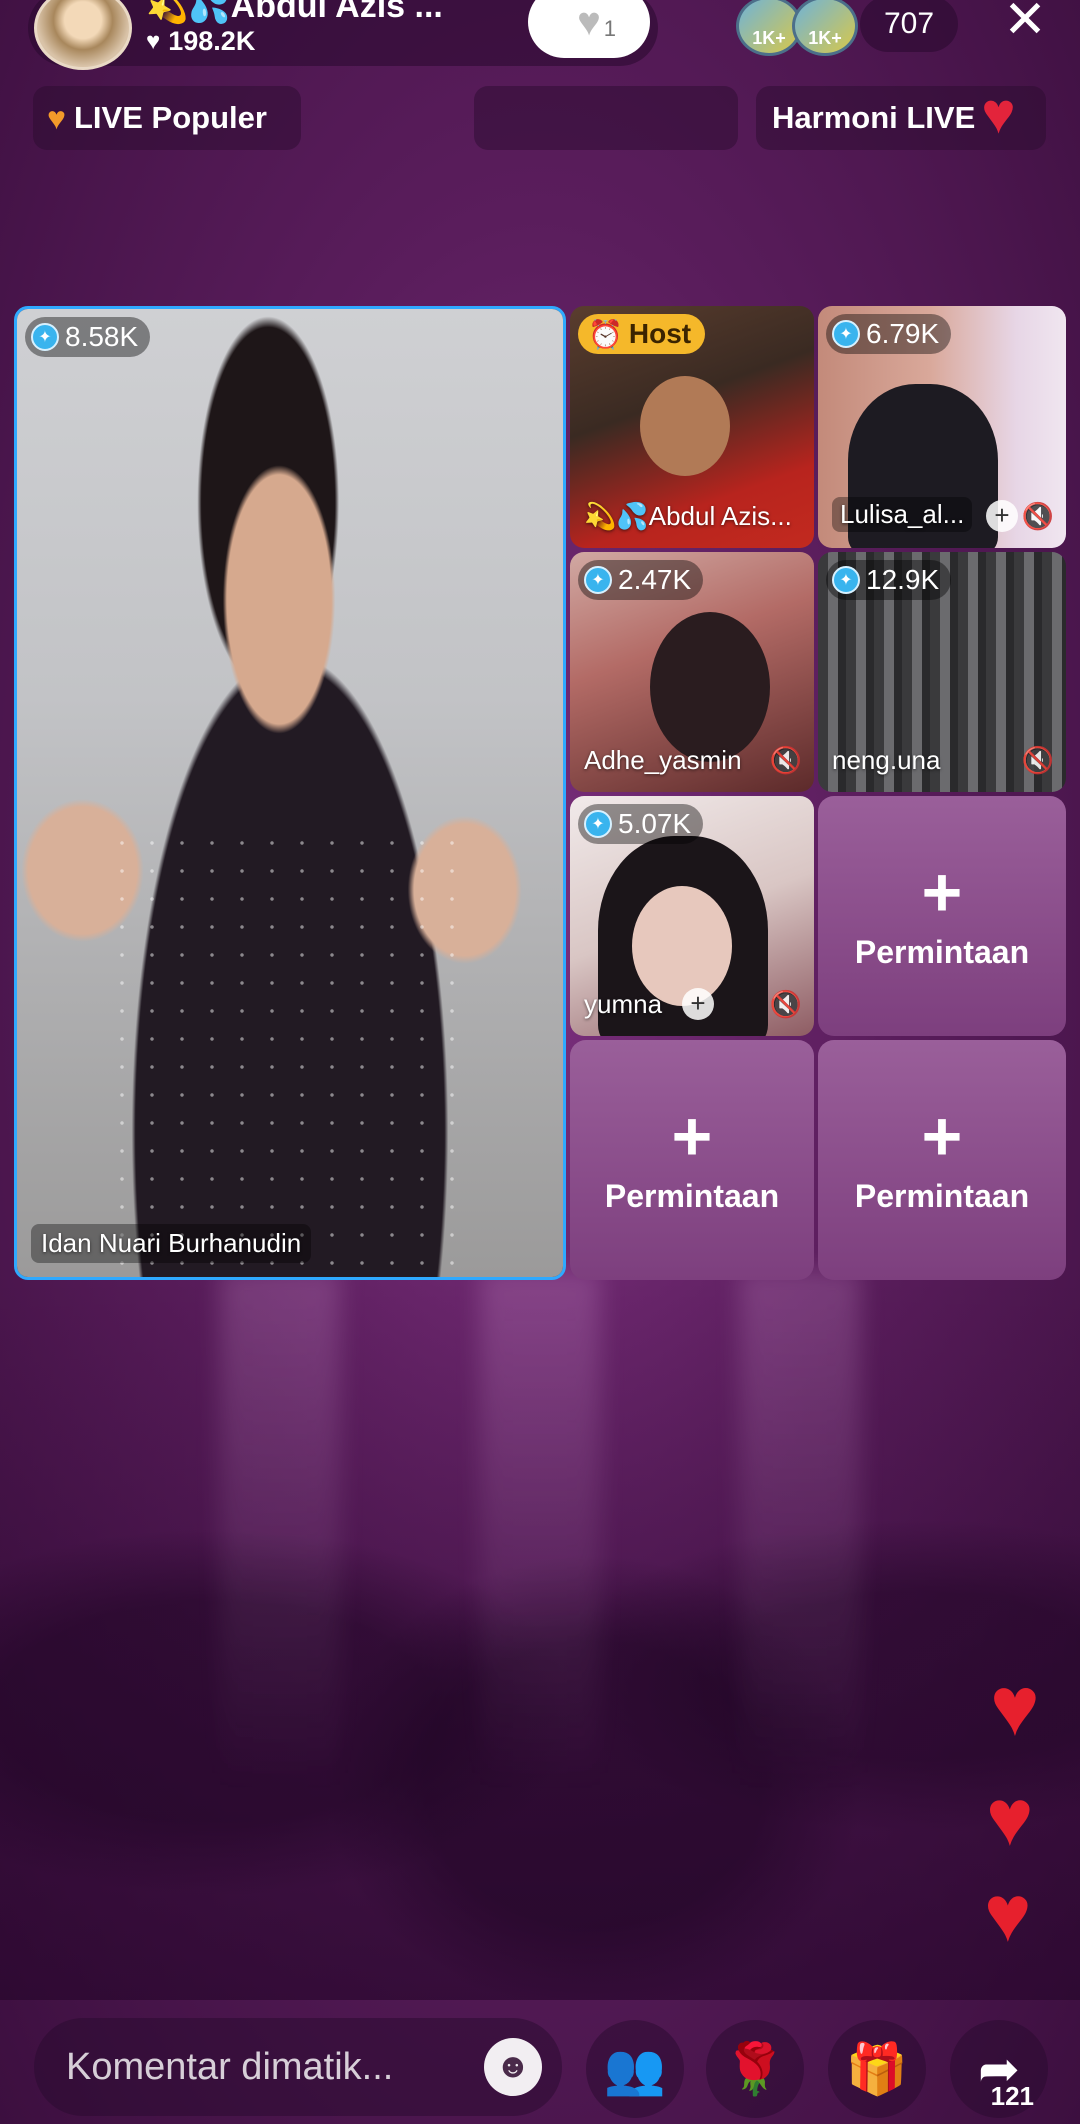 This screenshot has width=1080, height=2124. What do you see at coordinates (998, 113) in the screenshot?
I see `heart-gift-icon: ♥` at bounding box center [998, 113].